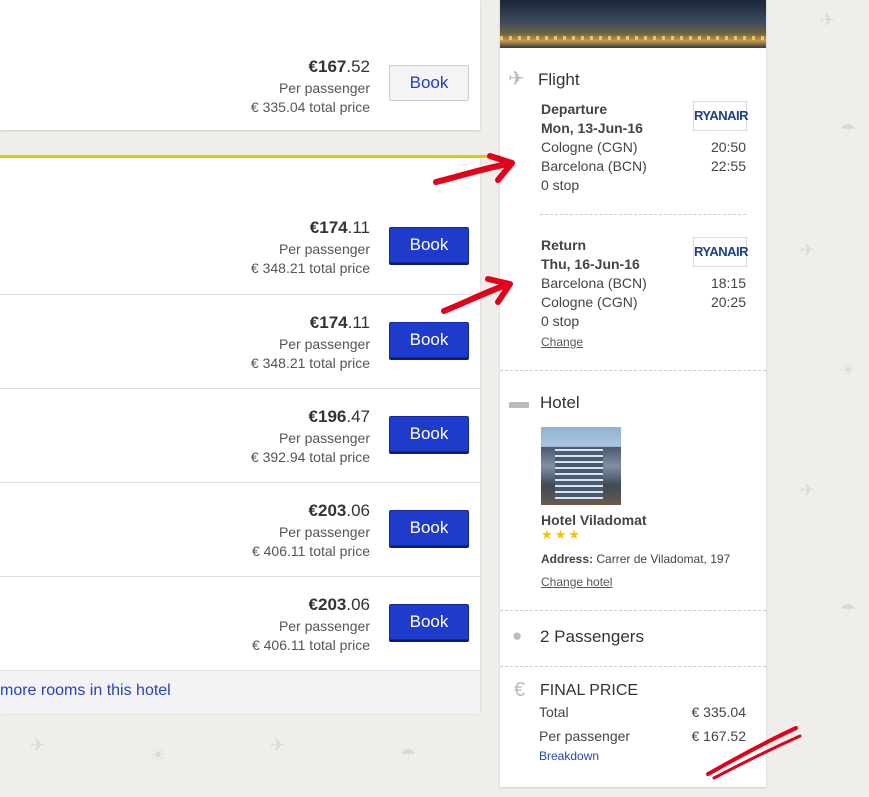 Image resolution: width=869 pixels, height=797 pixels. What do you see at coordinates (594, 520) in the screenshot?
I see `hotel-name: Hotel Viladomat` at bounding box center [594, 520].